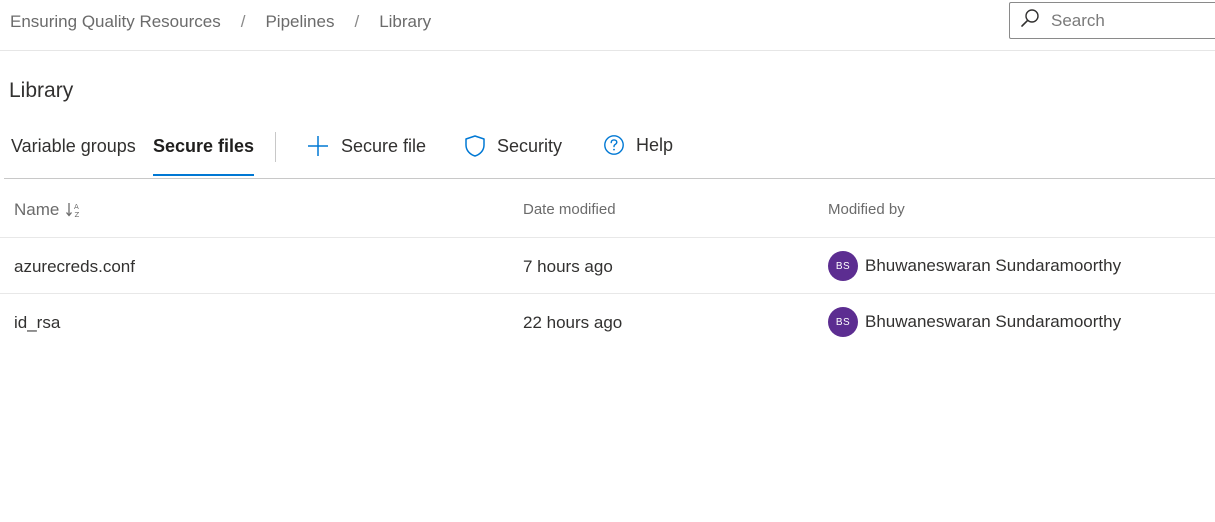 The height and width of the screenshot is (522, 1215). I want to click on breadcrumb-pipelines: Pipelines, so click(299, 22).